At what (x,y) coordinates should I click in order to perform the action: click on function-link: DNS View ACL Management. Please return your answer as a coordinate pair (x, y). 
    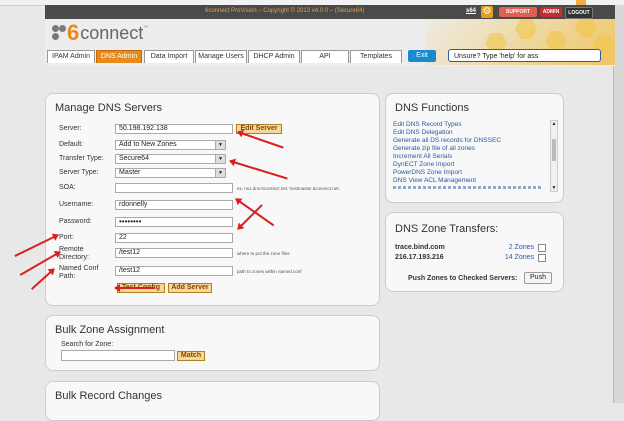
    Looking at the image, I should click on (434, 180).